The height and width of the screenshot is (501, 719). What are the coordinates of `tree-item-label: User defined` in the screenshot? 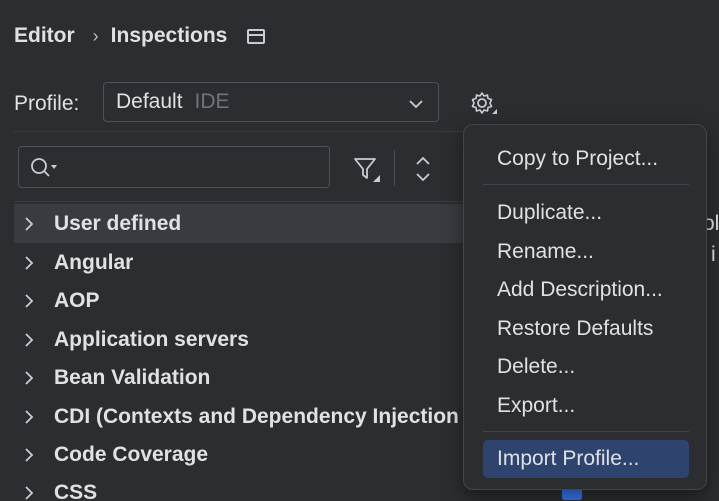 It's located at (117, 224).